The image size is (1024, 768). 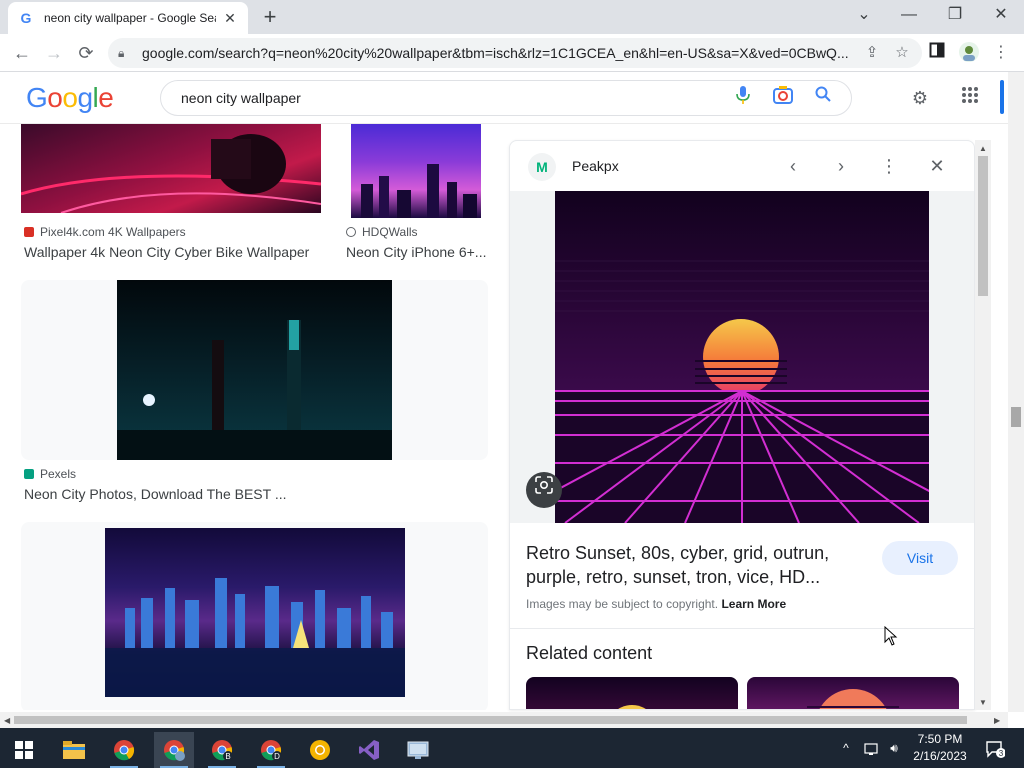 What do you see at coordinates (937, 166) in the screenshot?
I see `close-panel-icon: ✕` at bounding box center [937, 166].